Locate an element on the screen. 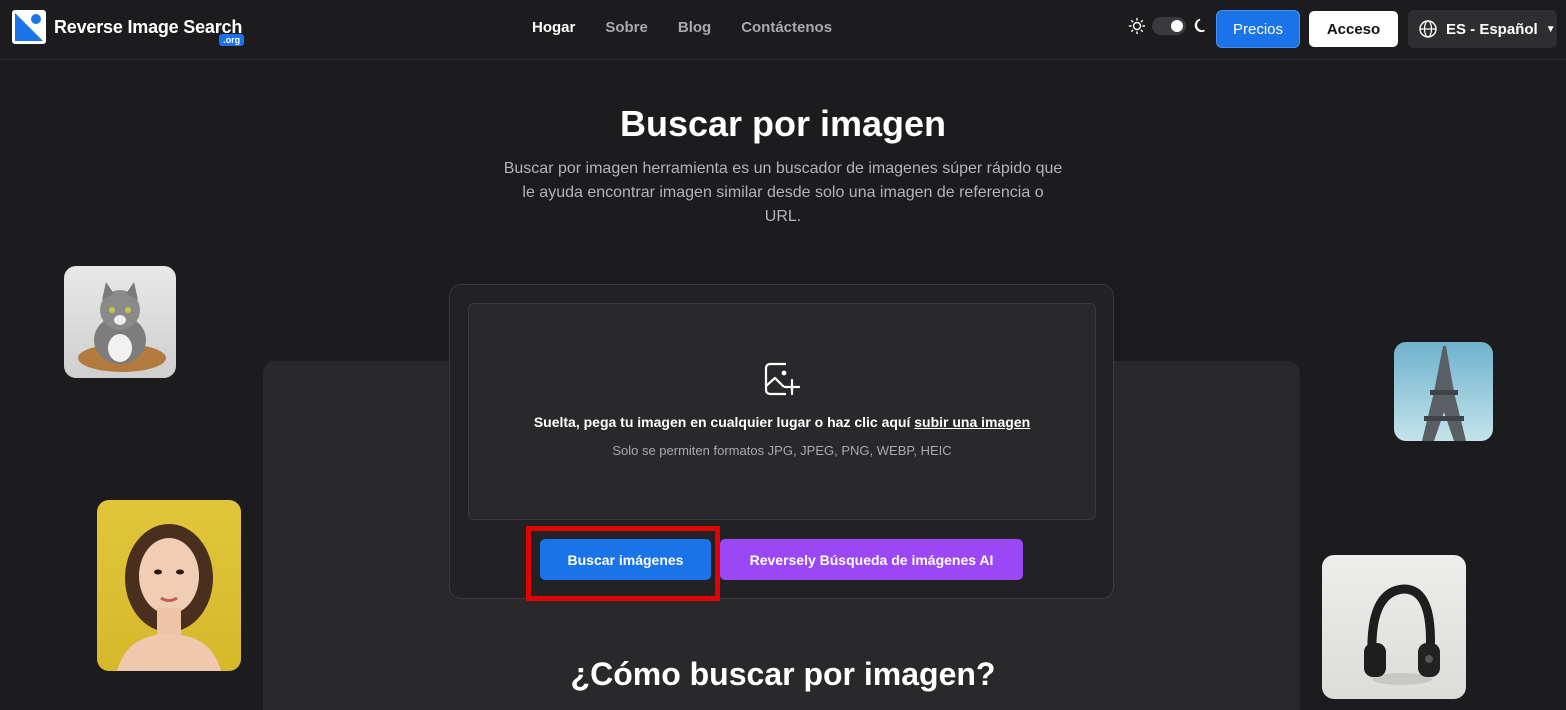 This screenshot has width=1566, height=710. cat-photo is located at coordinates (120, 322).